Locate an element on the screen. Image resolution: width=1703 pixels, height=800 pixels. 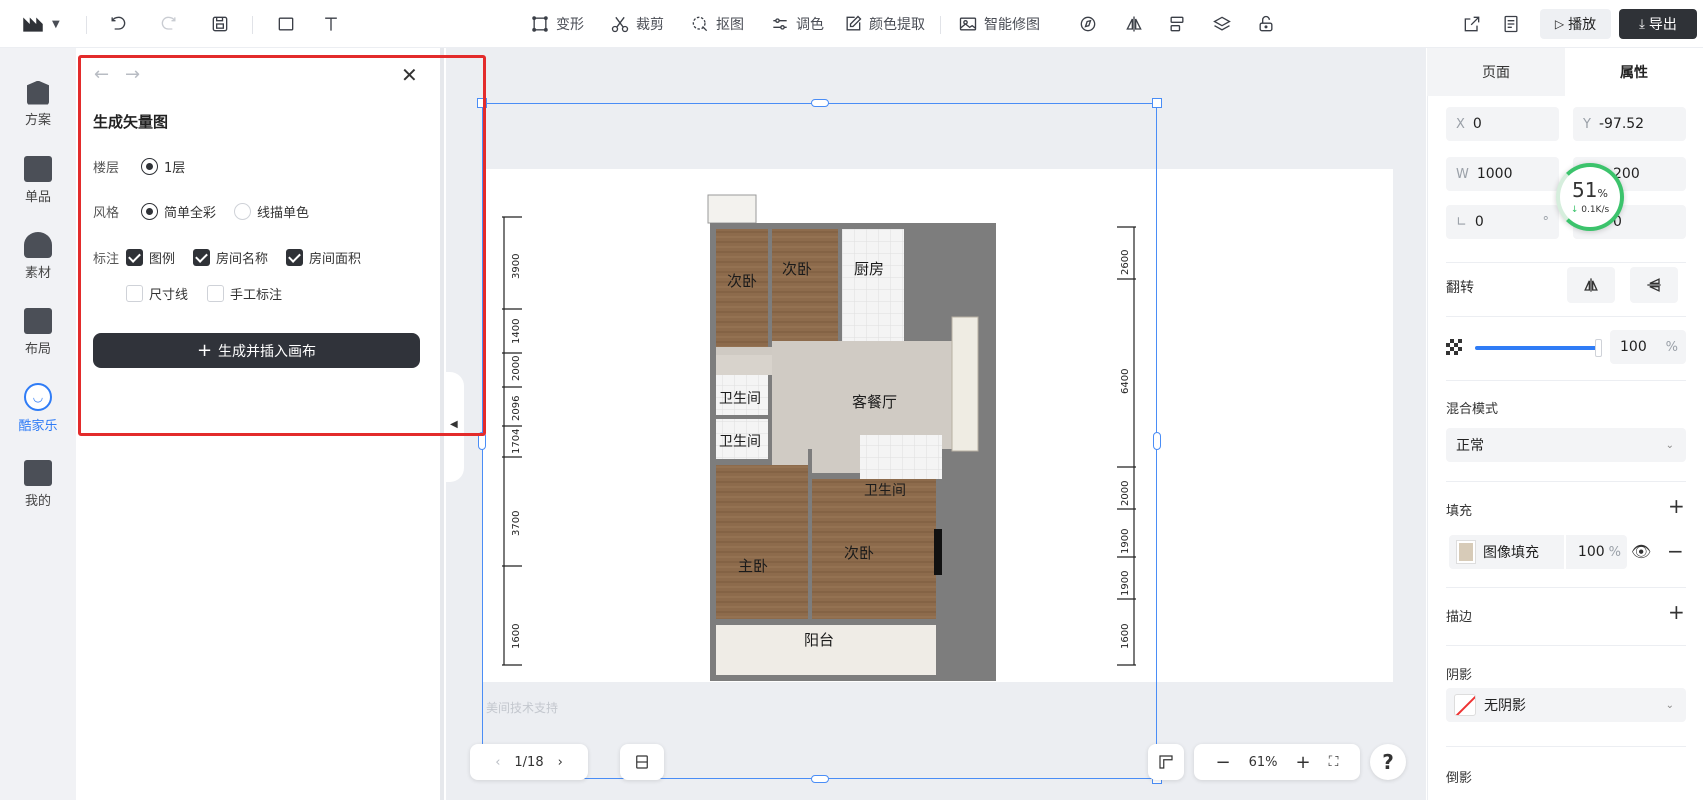
adjust-color-button: 调色 is located at coordinates (797, 24).